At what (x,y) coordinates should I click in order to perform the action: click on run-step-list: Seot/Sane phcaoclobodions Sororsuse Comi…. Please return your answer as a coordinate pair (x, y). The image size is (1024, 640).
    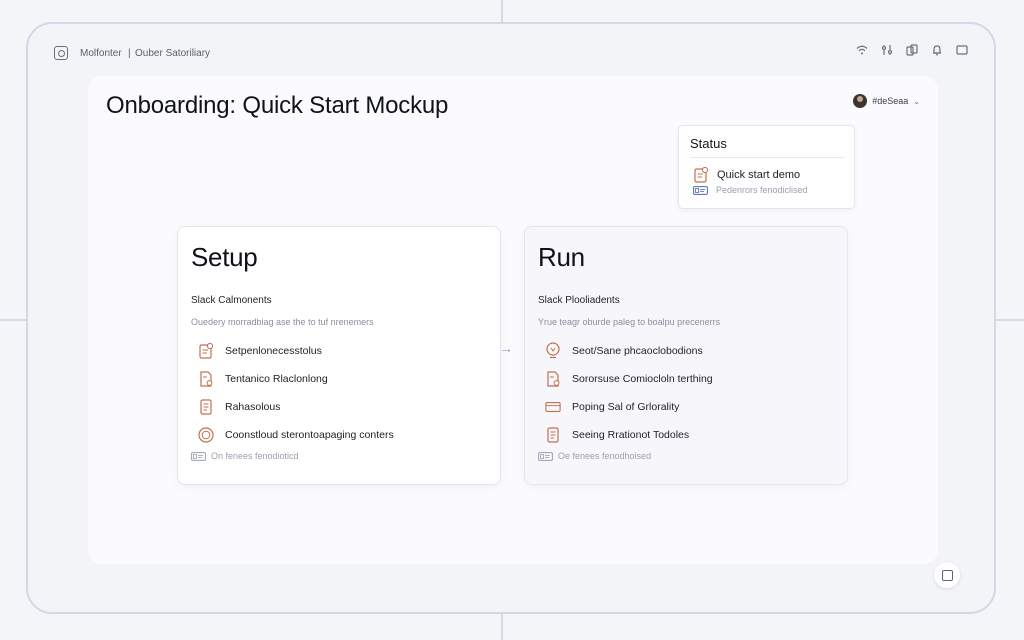
    Looking at the image, I should click on (629, 393).